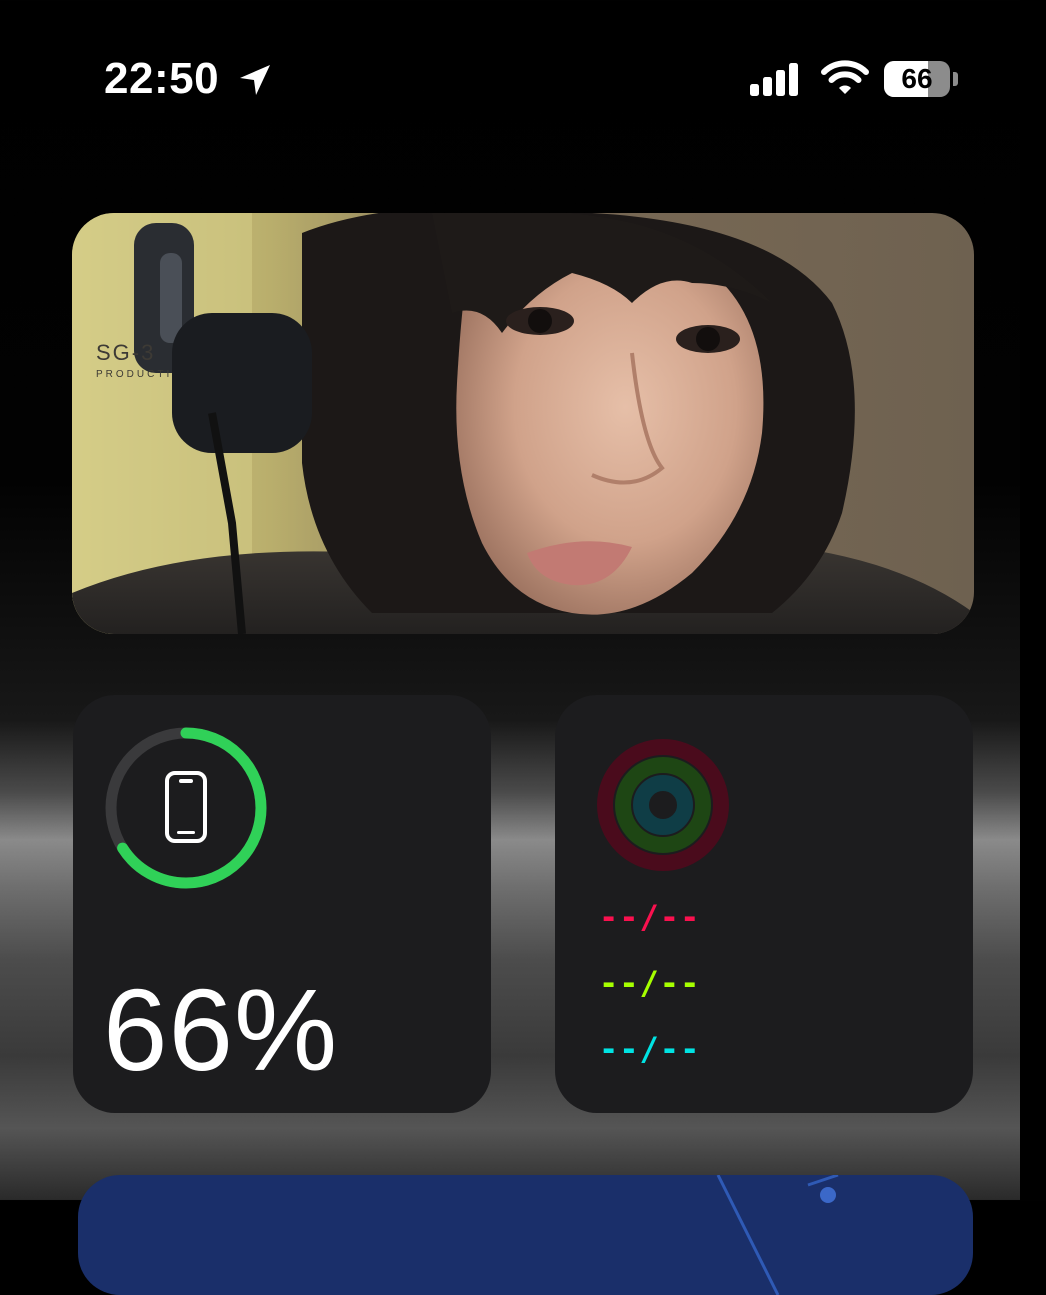 The width and height of the screenshot is (1046, 1295). Describe the element at coordinates (1033, 600) in the screenshot. I see `device-bezel` at that location.